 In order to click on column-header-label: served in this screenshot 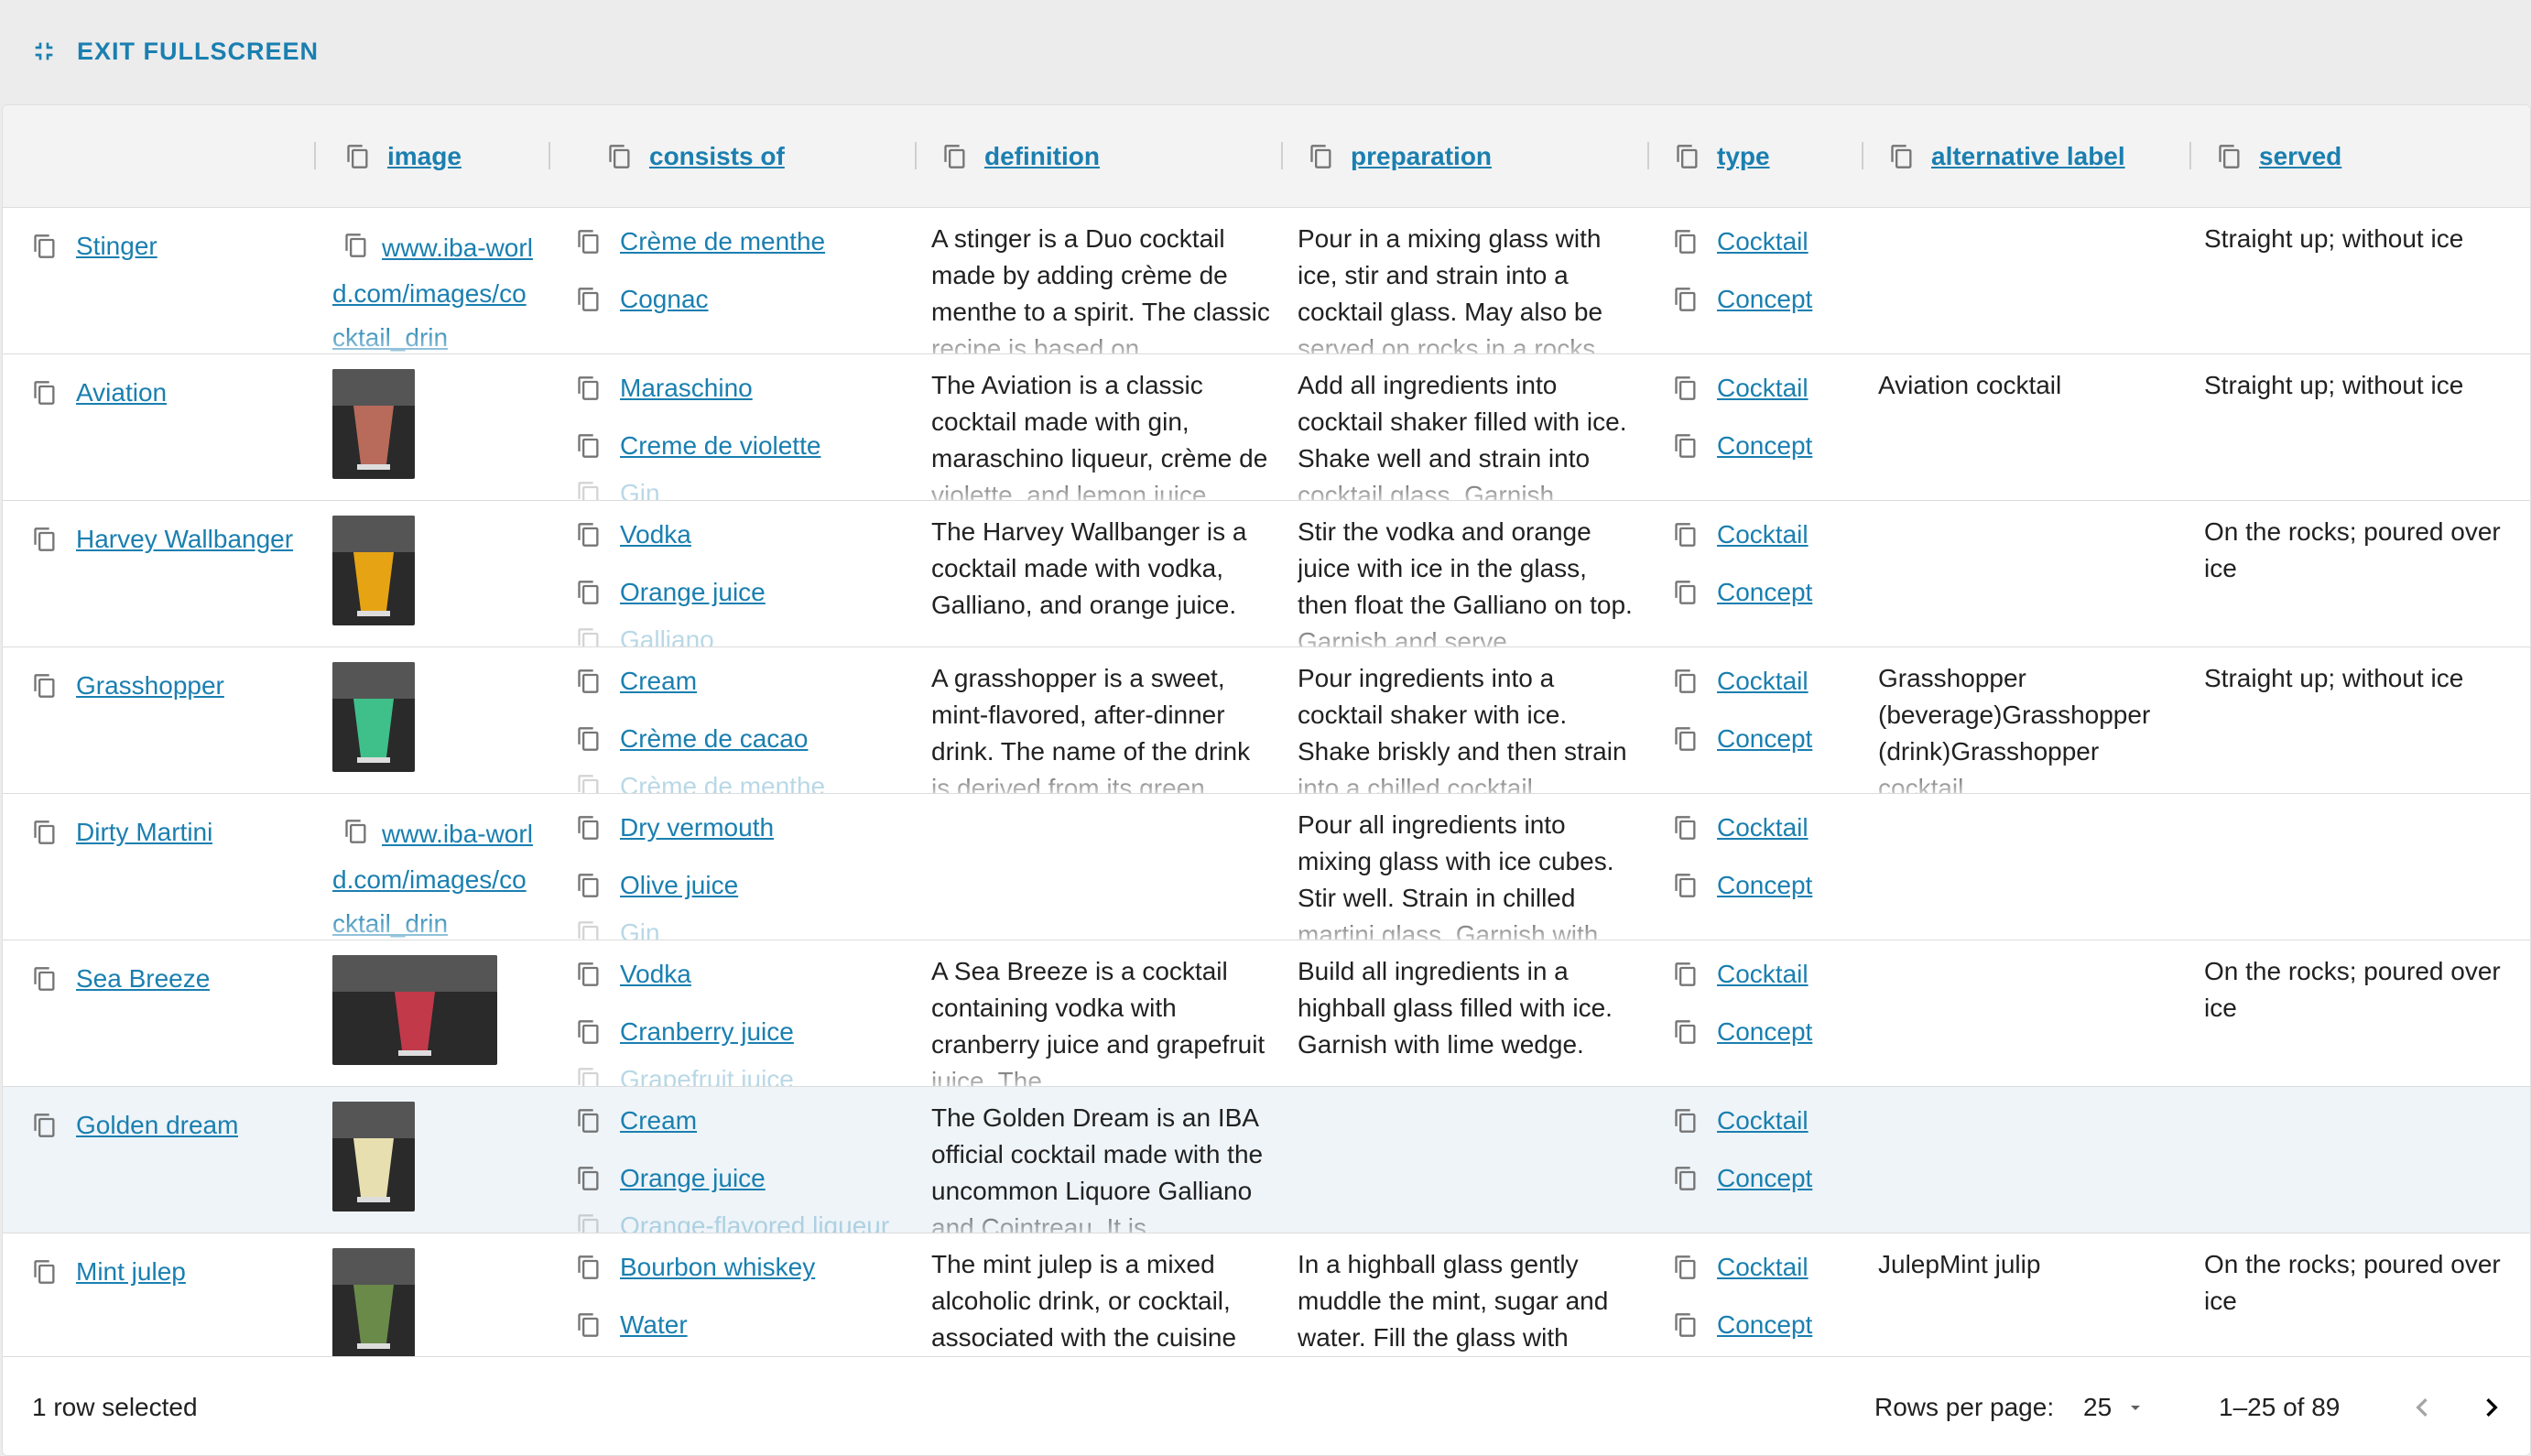, I will do `click(2300, 156)`.